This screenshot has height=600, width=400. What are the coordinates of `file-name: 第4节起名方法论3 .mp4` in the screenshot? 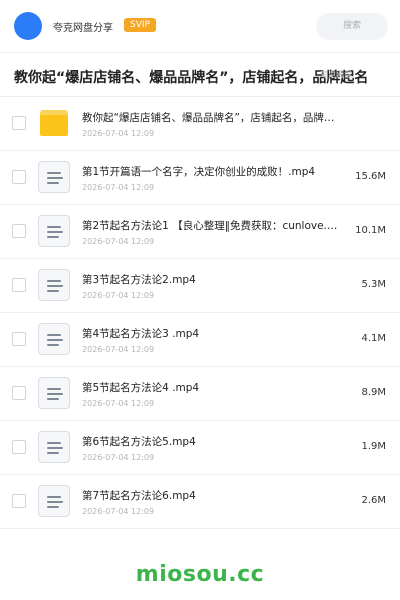 It's located at (141, 334).